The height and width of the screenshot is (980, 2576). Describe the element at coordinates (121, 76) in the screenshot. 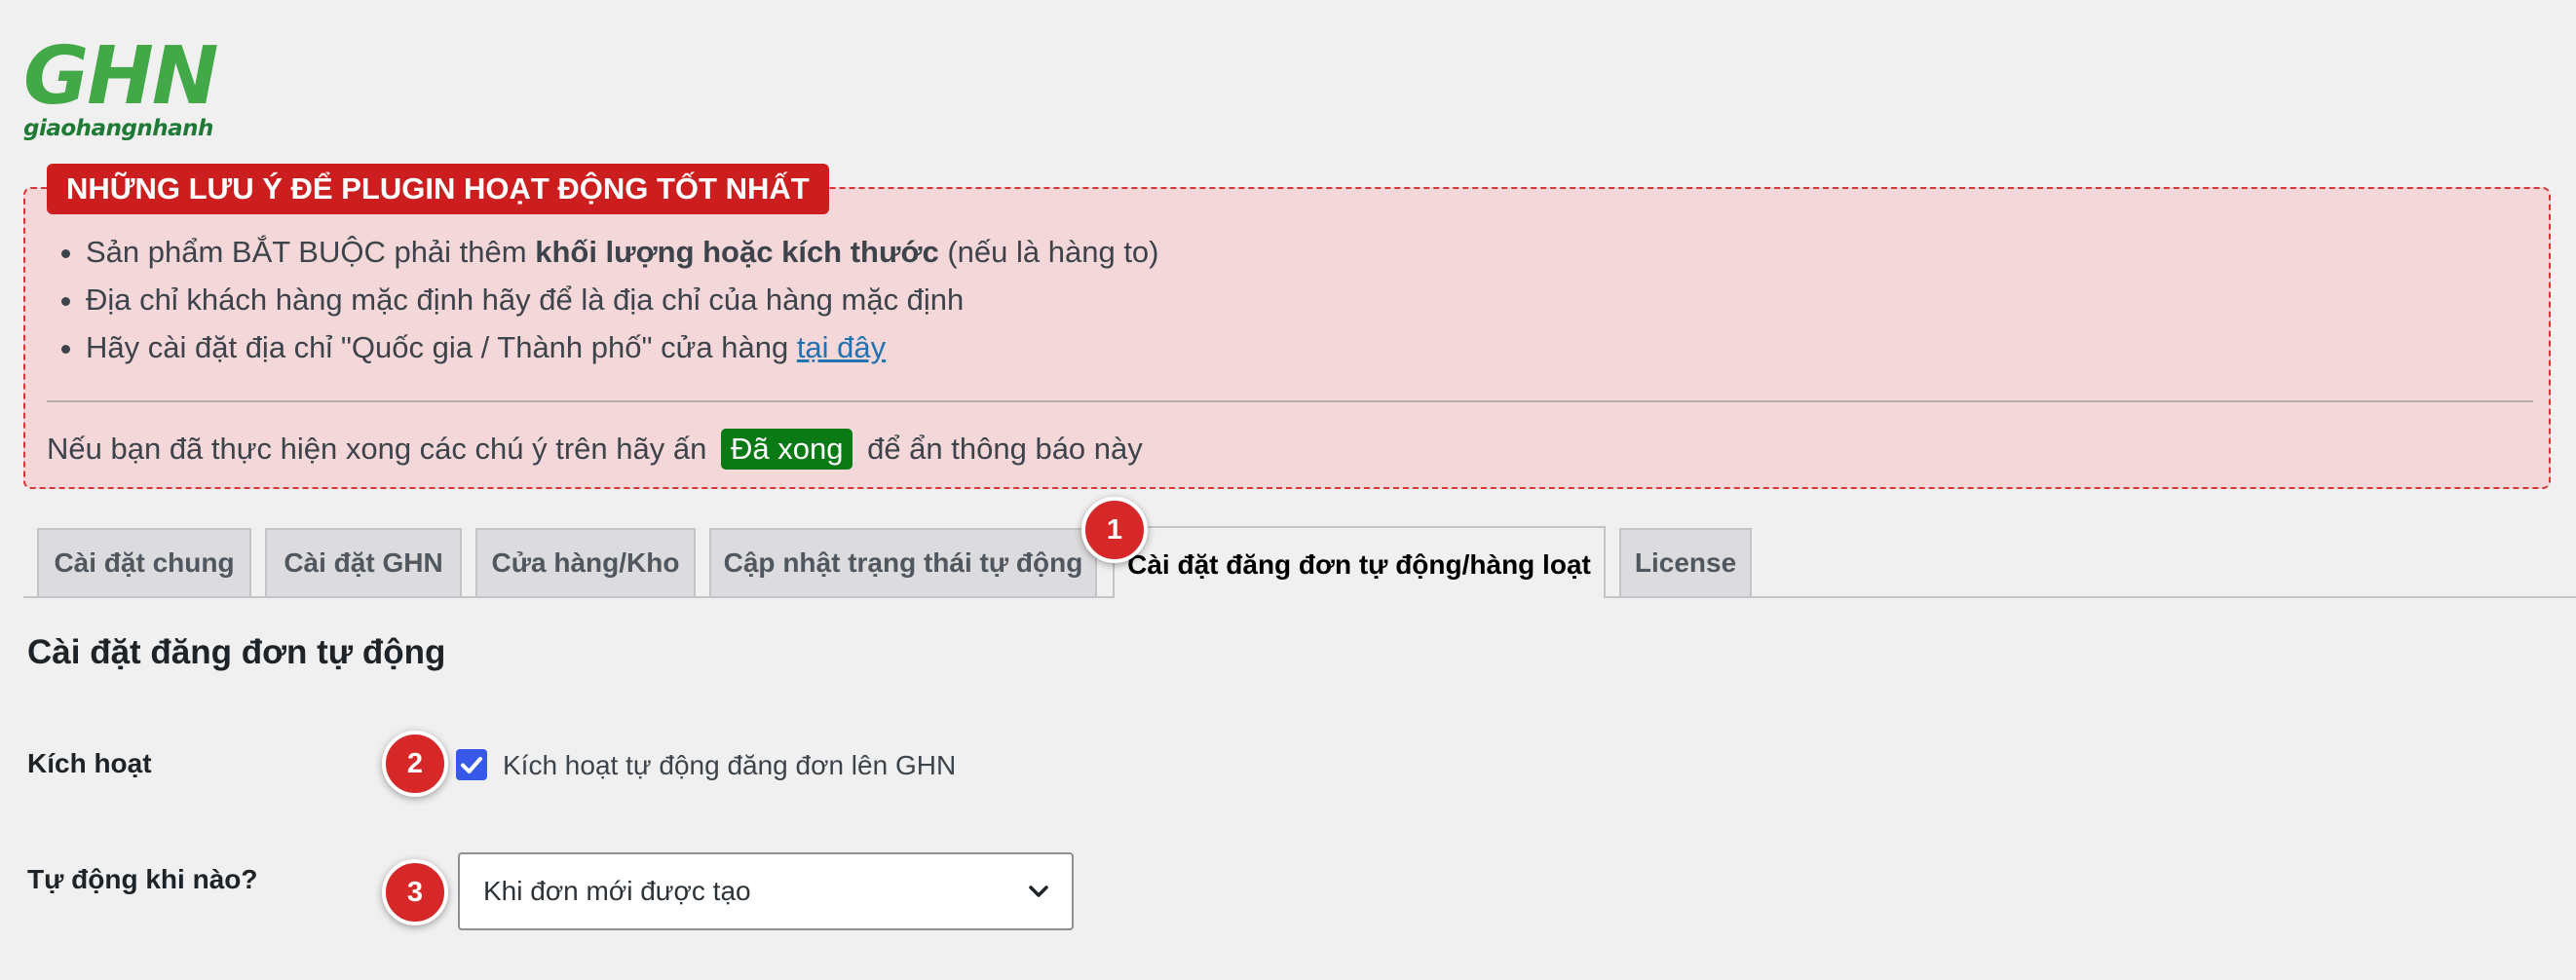

I see `logo-mark: GHN` at that location.